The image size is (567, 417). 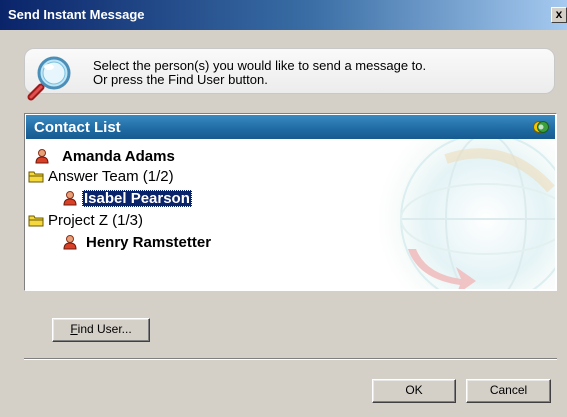 I want to click on contact-label: Amanda Adams, so click(x=118, y=156).